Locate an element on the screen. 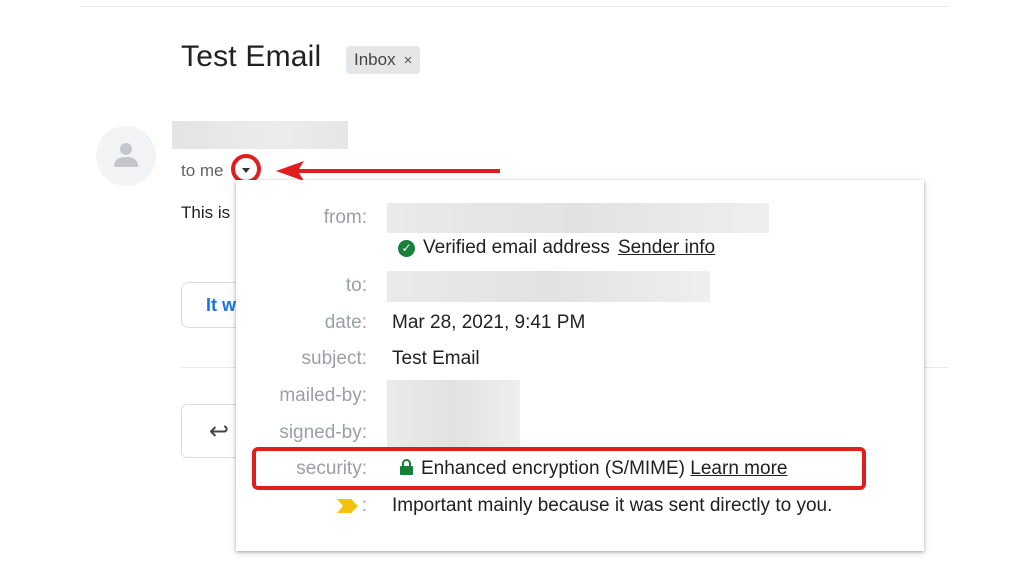 This screenshot has width=1024, height=576. email-body-preview: This is is located at coordinates (206, 212).